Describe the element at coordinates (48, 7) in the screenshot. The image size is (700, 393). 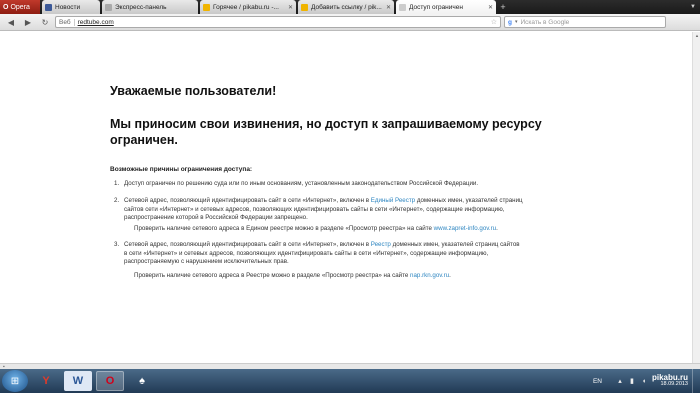
I see `tab-favicon-icon` at that location.